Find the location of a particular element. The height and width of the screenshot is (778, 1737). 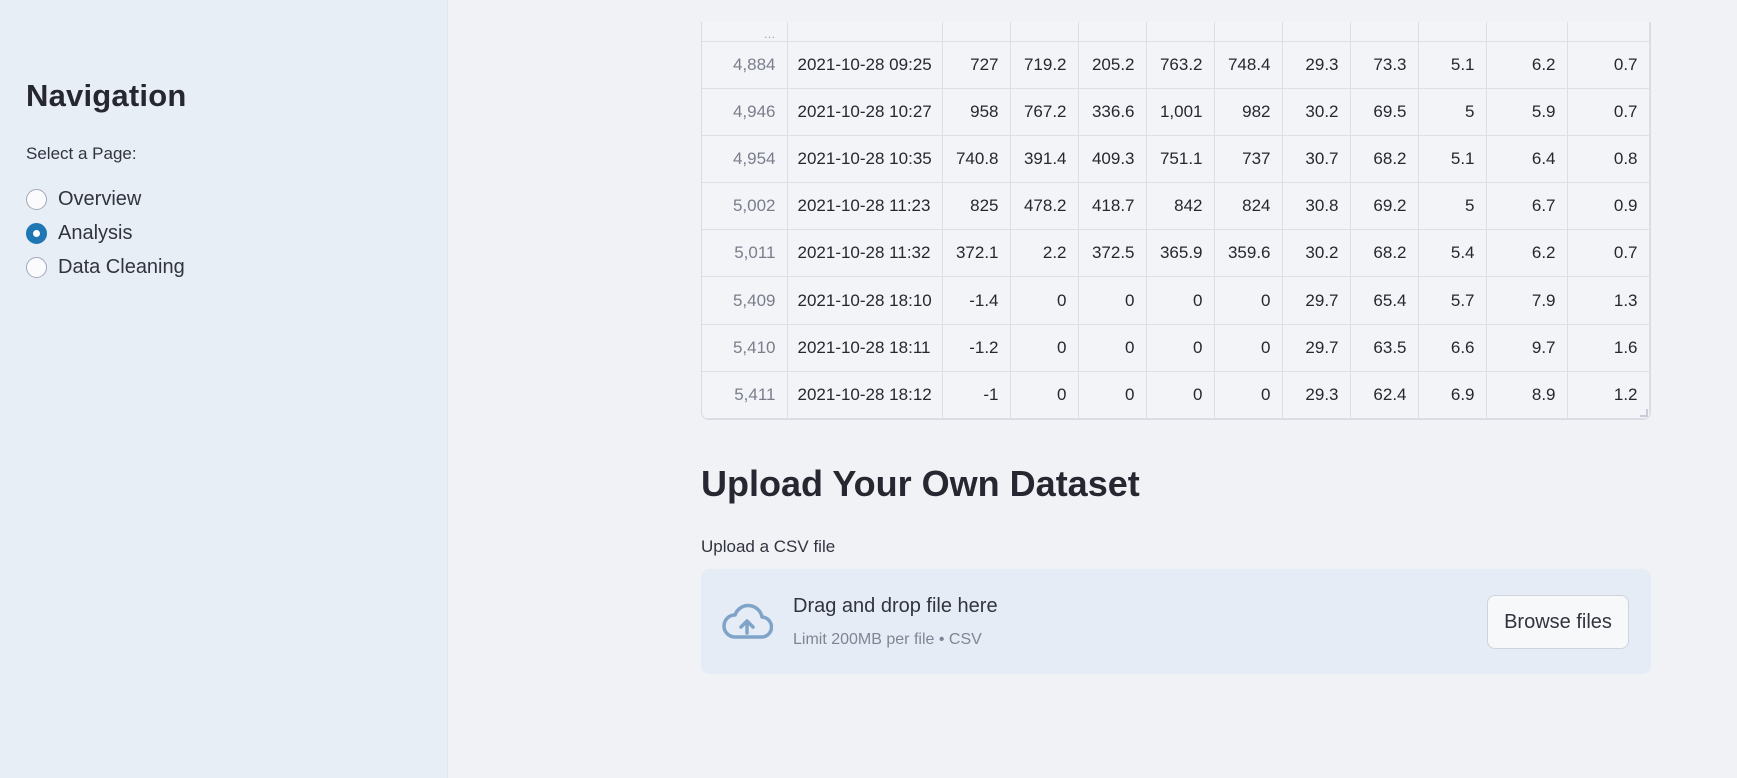

row-index-cell: 5,409 is located at coordinates (745, 300).